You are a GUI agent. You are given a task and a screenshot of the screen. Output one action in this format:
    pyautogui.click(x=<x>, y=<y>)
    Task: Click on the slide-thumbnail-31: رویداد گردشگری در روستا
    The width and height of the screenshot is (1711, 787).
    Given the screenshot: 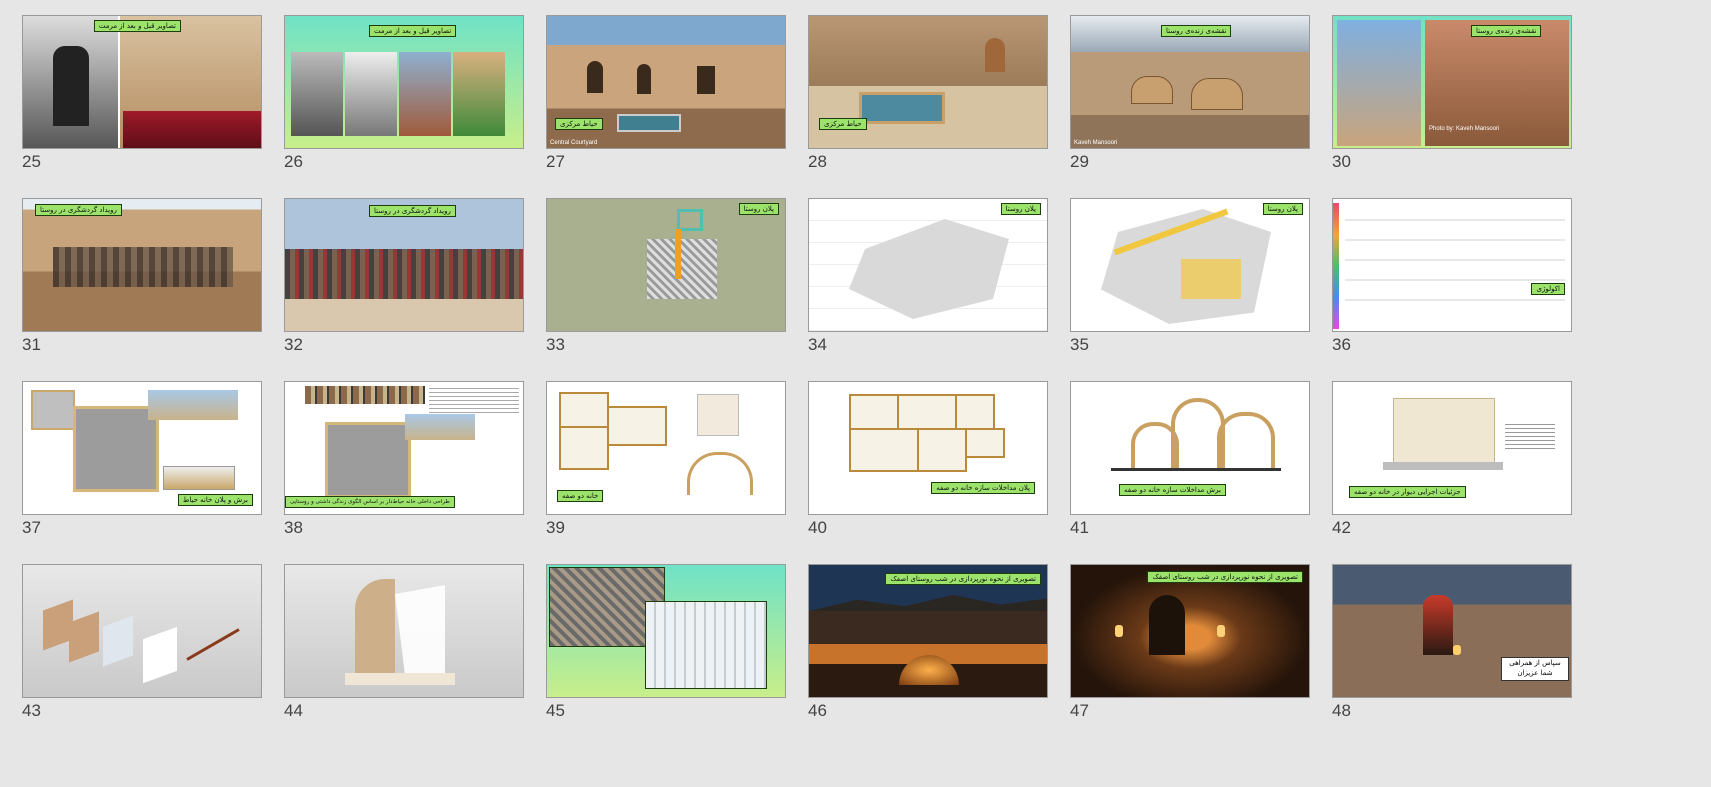 What is the action you would take?
    pyautogui.click(x=142, y=265)
    